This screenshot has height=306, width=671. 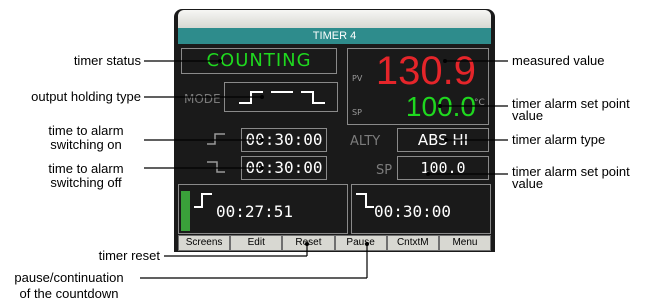 What do you see at coordinates (528, 115) in the screenshot?
I see `annotation-alarm-sp-1-line2: value` at bounding box center [528, 115].